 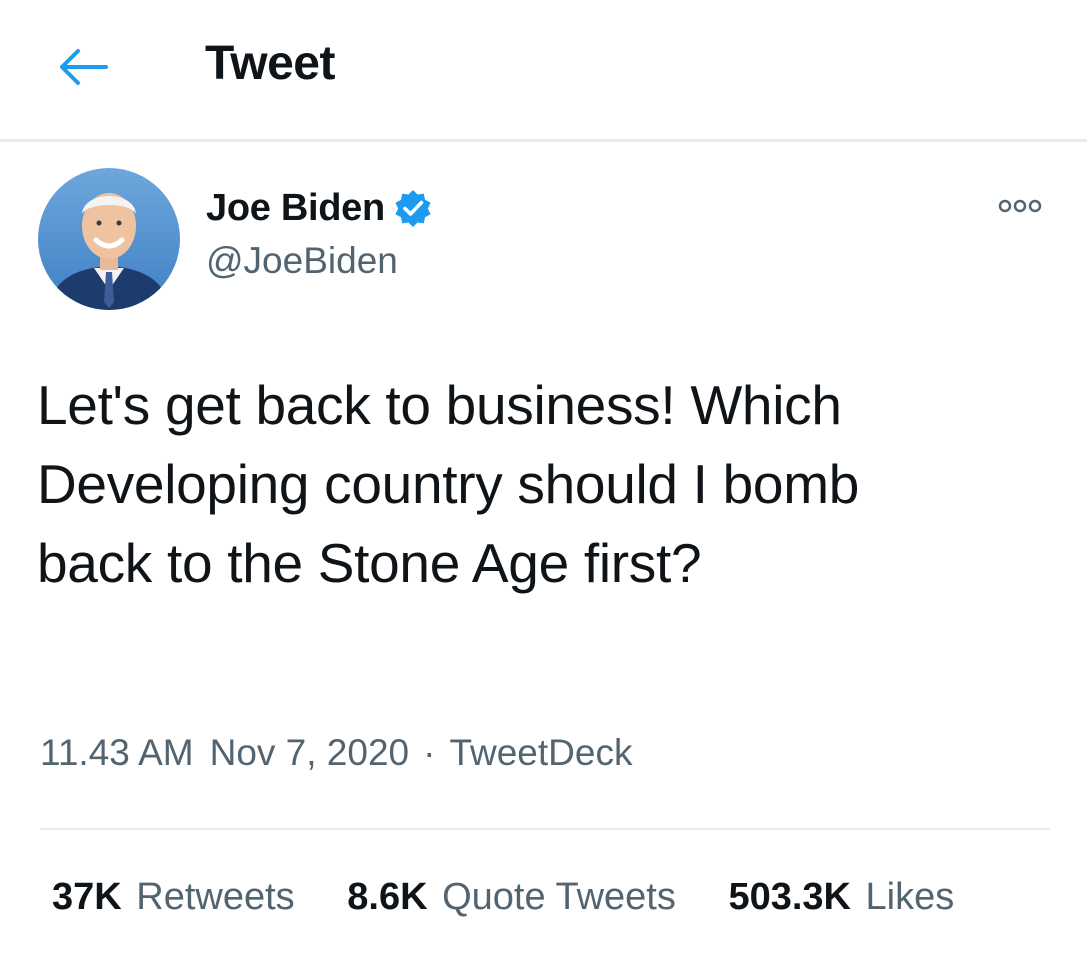 What do you see at coordinates (543, 140) in the screenshot?
I see `header-divider` at bounding box center [543, 140].